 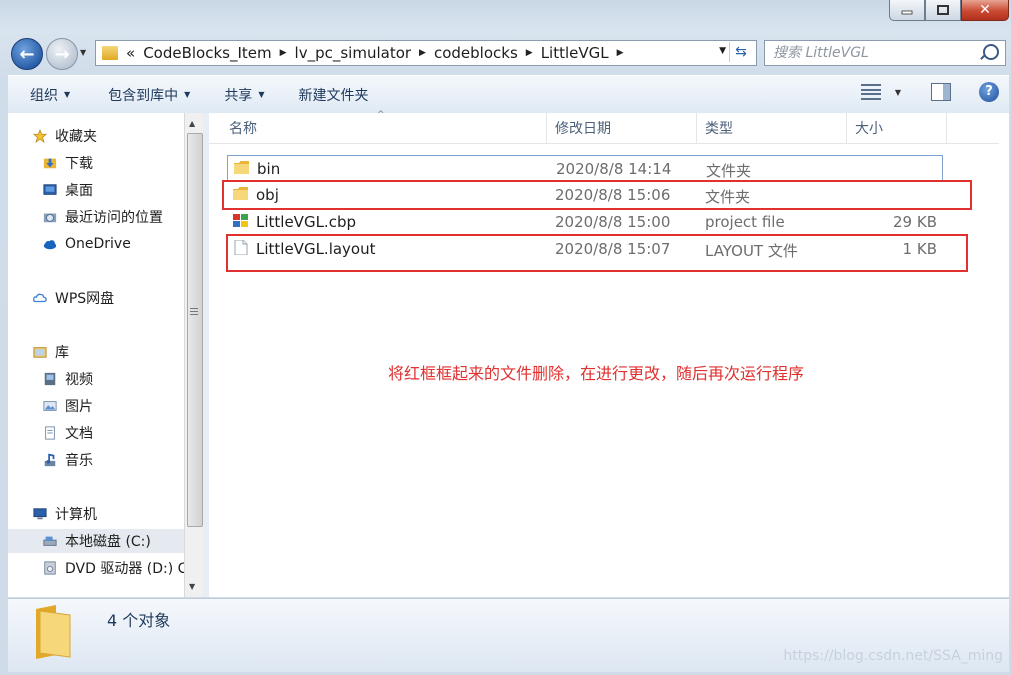 I want to click on sidebar-item-computer: 计算机, so click(x=96, y=514).